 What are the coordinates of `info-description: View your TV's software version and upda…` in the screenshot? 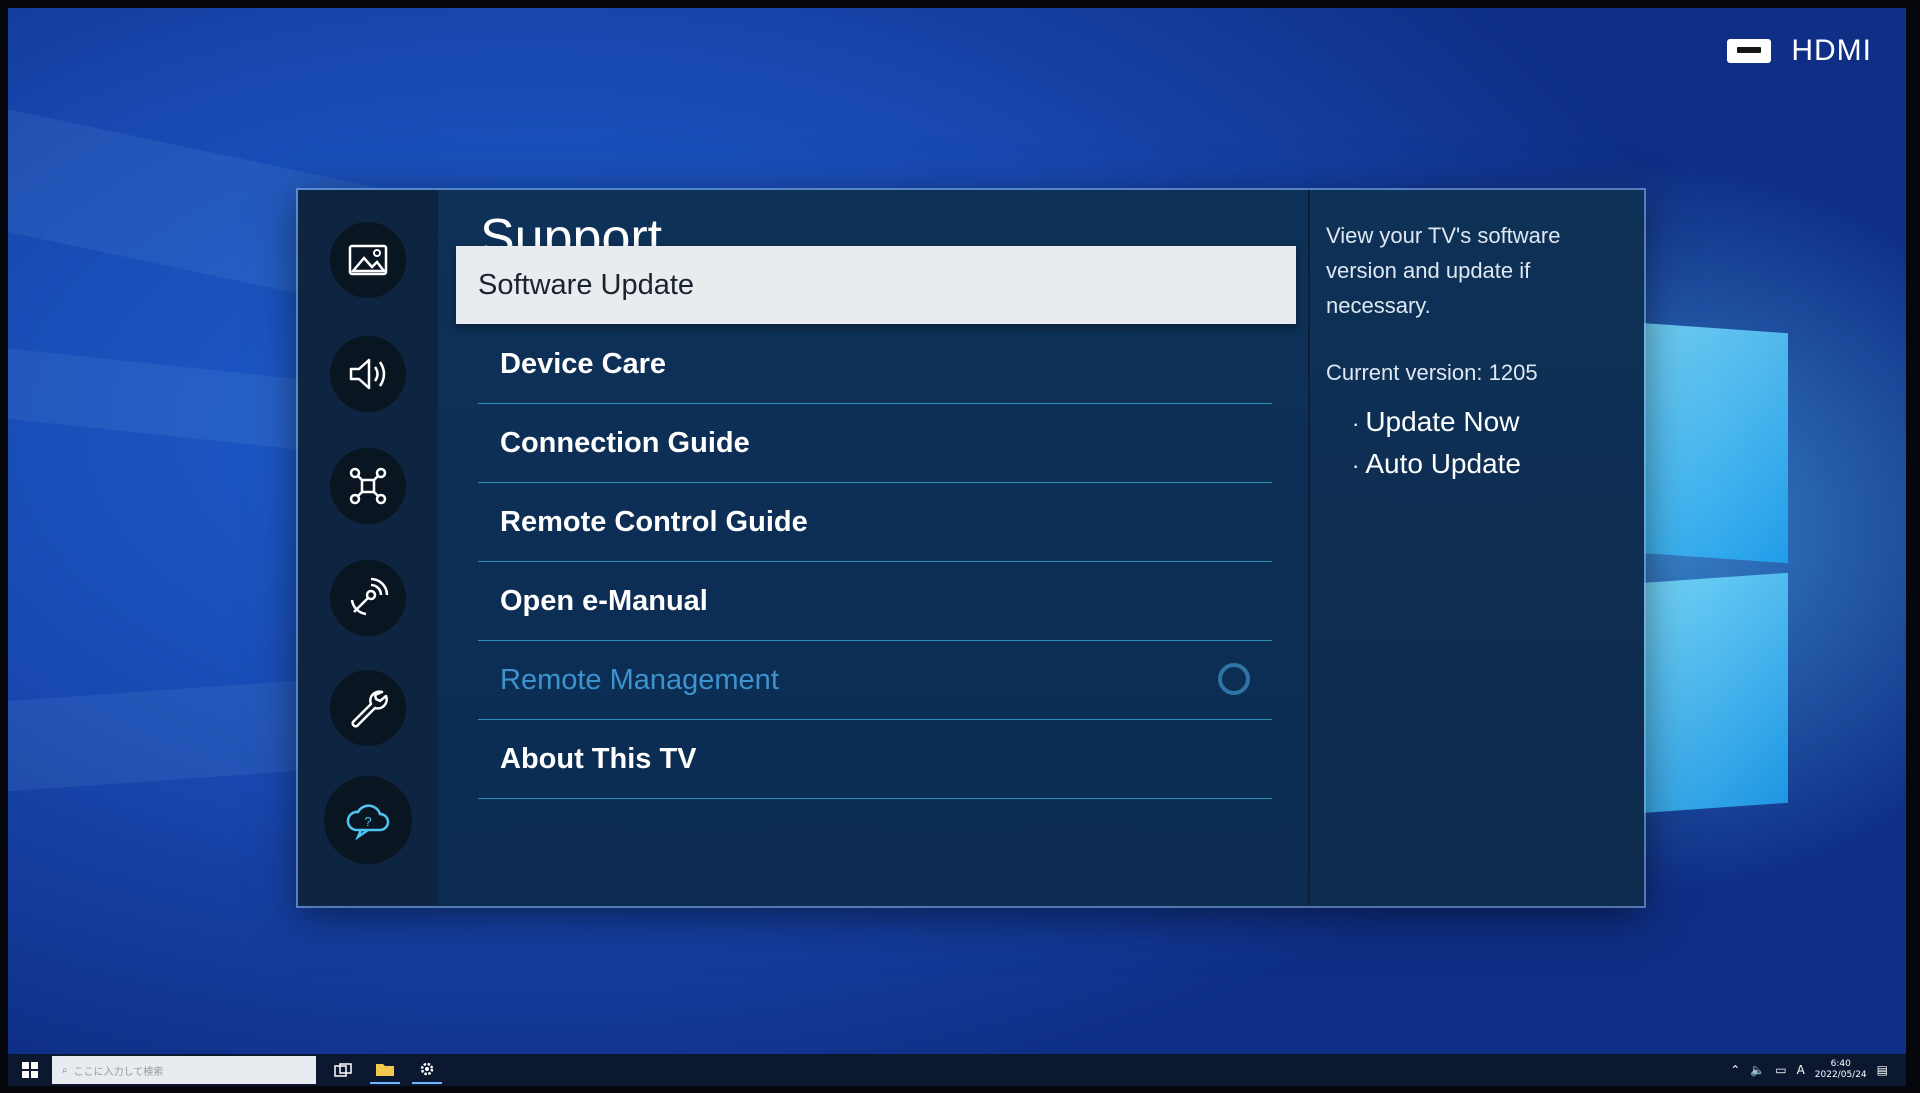 It's located at (1443, 270).